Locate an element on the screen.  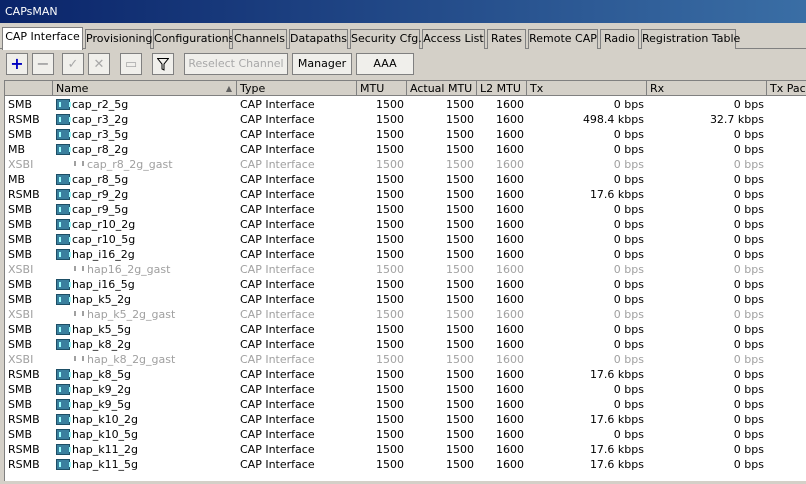
interface-name: cap_r8_5g is located at coordinates (100, 179).